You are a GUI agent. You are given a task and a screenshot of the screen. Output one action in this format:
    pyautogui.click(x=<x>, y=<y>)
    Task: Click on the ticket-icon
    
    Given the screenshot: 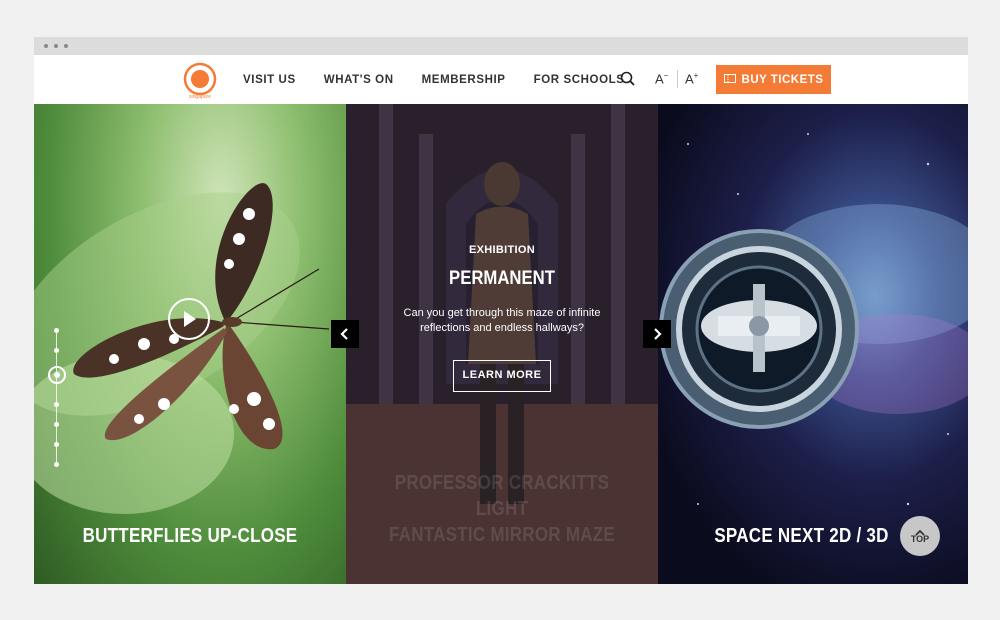 What is the action you would take?
    pyautogui.click(x=729, y=79)
    